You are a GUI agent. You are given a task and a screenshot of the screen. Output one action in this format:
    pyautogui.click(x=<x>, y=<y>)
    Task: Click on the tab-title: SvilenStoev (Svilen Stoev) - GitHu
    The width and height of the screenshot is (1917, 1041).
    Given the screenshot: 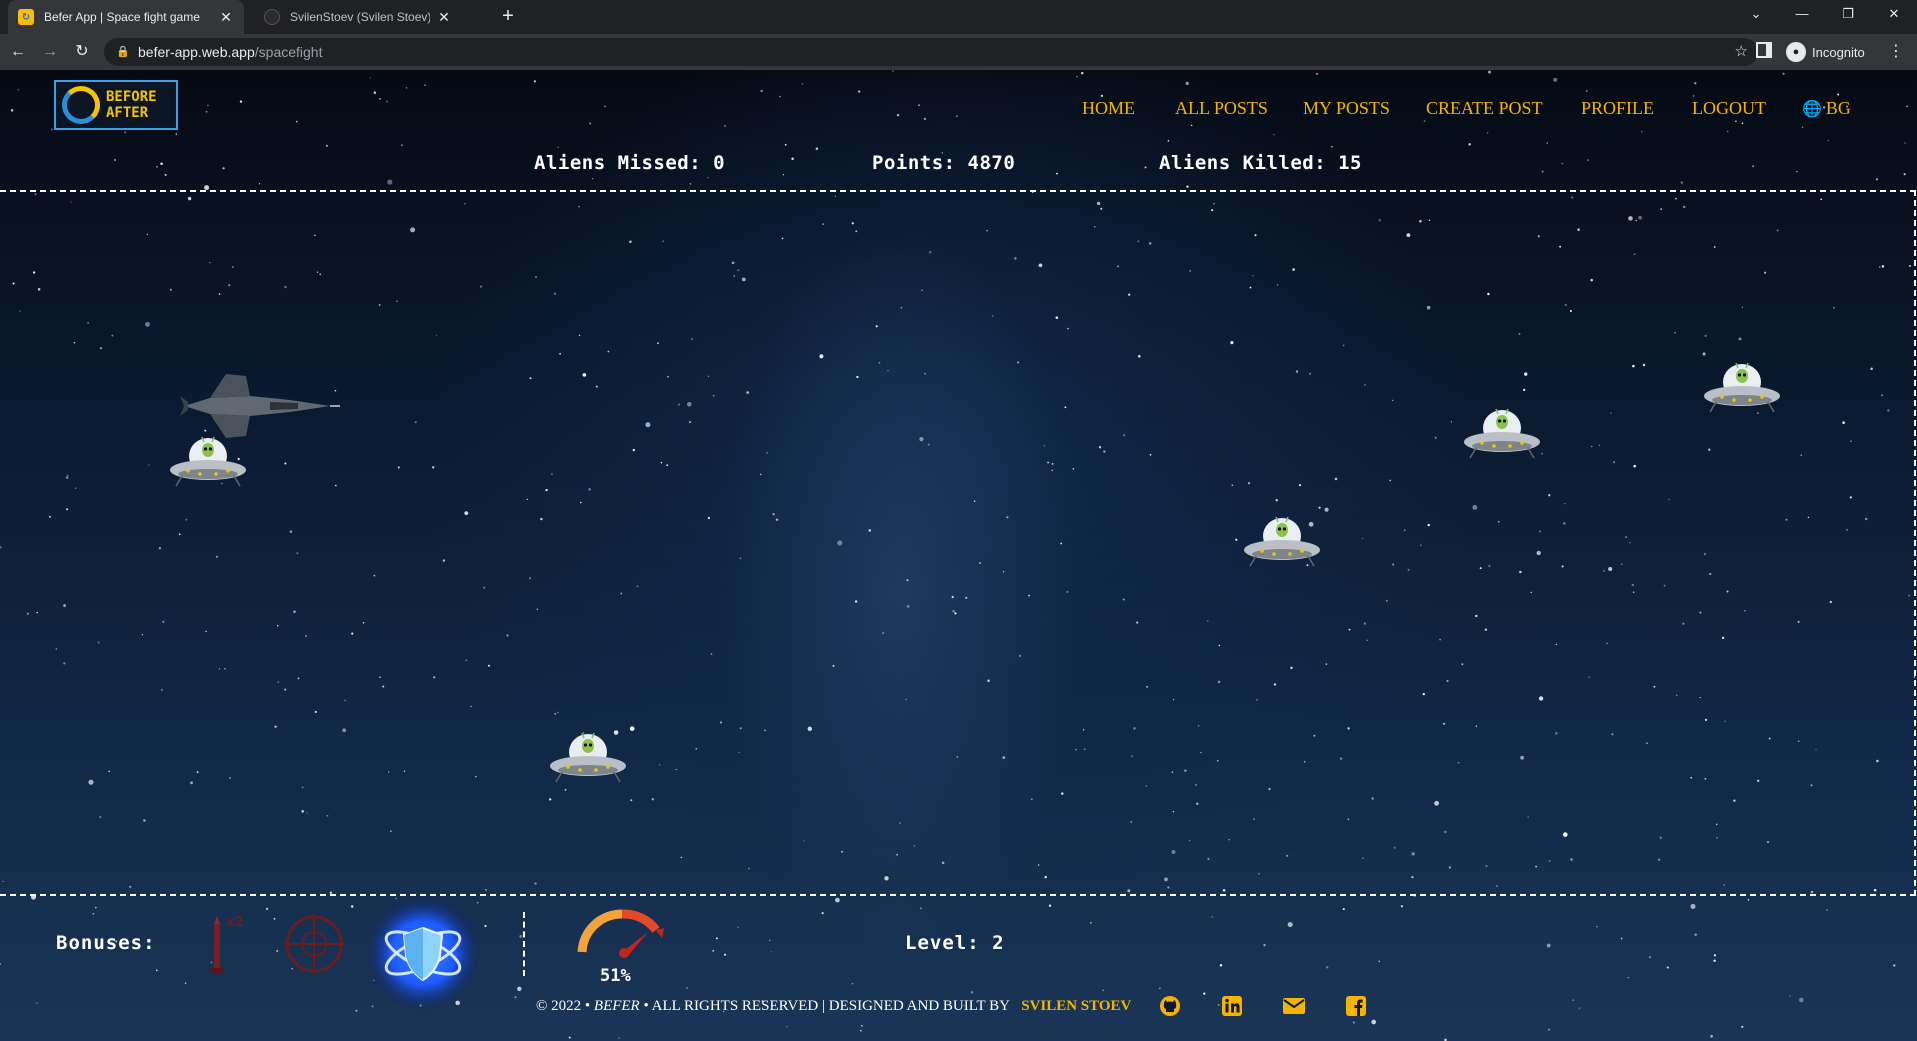 What is the action you would take?
    pyautogui.click(x=360, y=17)
    